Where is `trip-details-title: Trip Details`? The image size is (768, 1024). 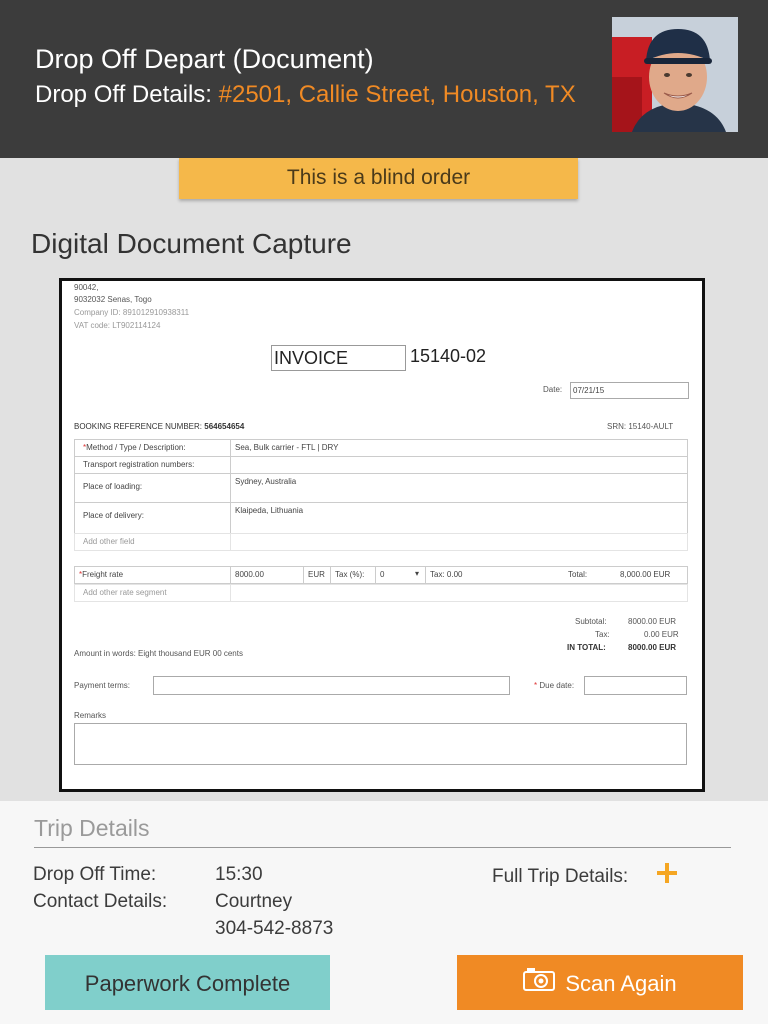 trip-details-title: Trip Details is located at coordinates (92, 828).